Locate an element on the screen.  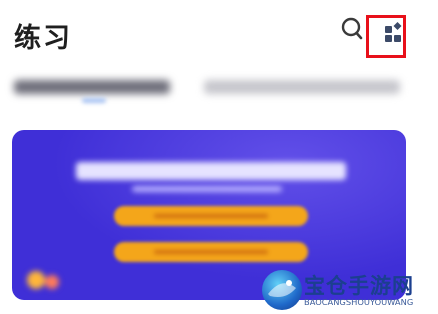
watermark: 宝仓手游网 BAOCANGSHOUYOUWANG is located at coordinates (350, 291).